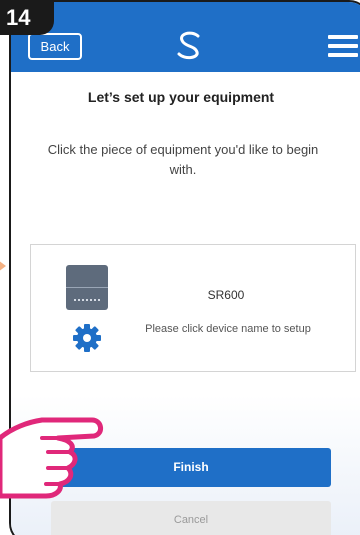 Image resolution: width=360 pixels, height=535 pixels. What do you see at coordinates (228, 329) in the screenshot?
I see `device-setup-hint: Please click device name to setup` at bounding box center [228, 329].